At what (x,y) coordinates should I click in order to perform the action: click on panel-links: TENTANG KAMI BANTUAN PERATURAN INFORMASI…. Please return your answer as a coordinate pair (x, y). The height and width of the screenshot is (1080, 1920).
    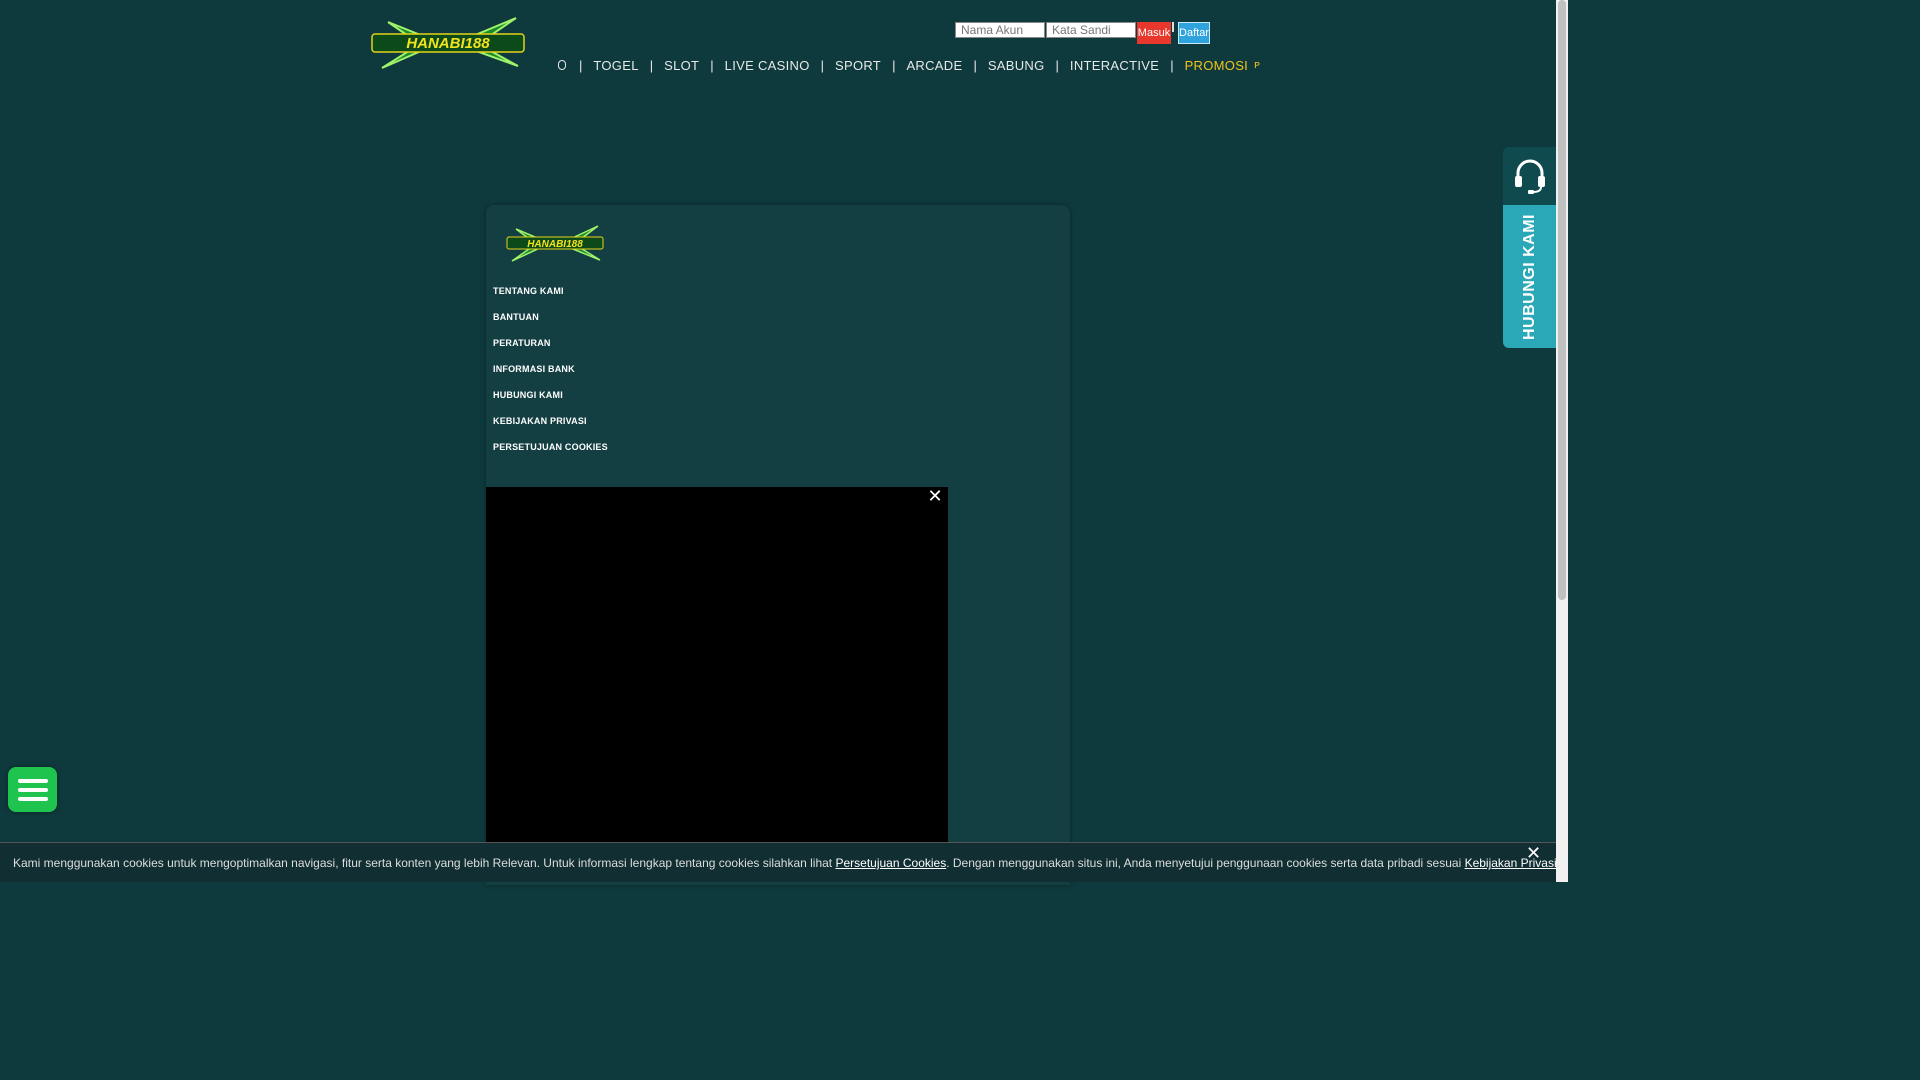
    Looking at the image, I should click on (550, 374).